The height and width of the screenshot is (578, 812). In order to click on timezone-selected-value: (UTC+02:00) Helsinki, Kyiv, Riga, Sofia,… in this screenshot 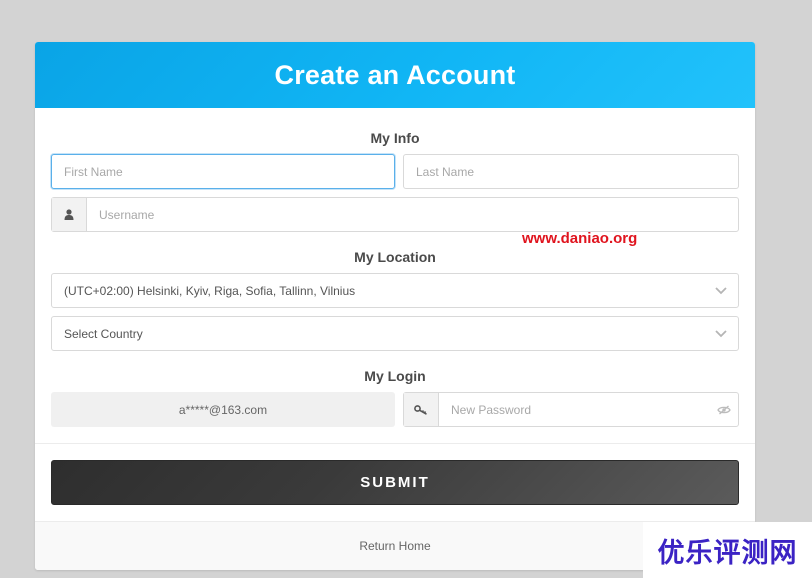, I will do `click(210, 290)`.